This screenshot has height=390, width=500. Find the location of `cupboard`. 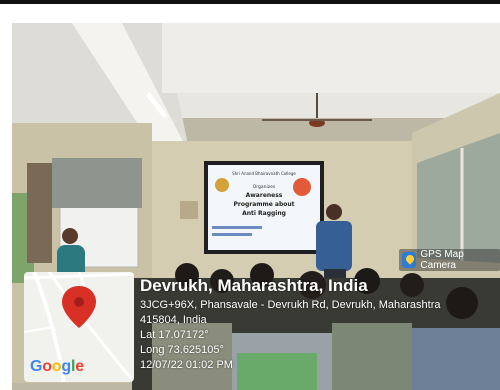

cupboard is located at coordinates (39, 213).